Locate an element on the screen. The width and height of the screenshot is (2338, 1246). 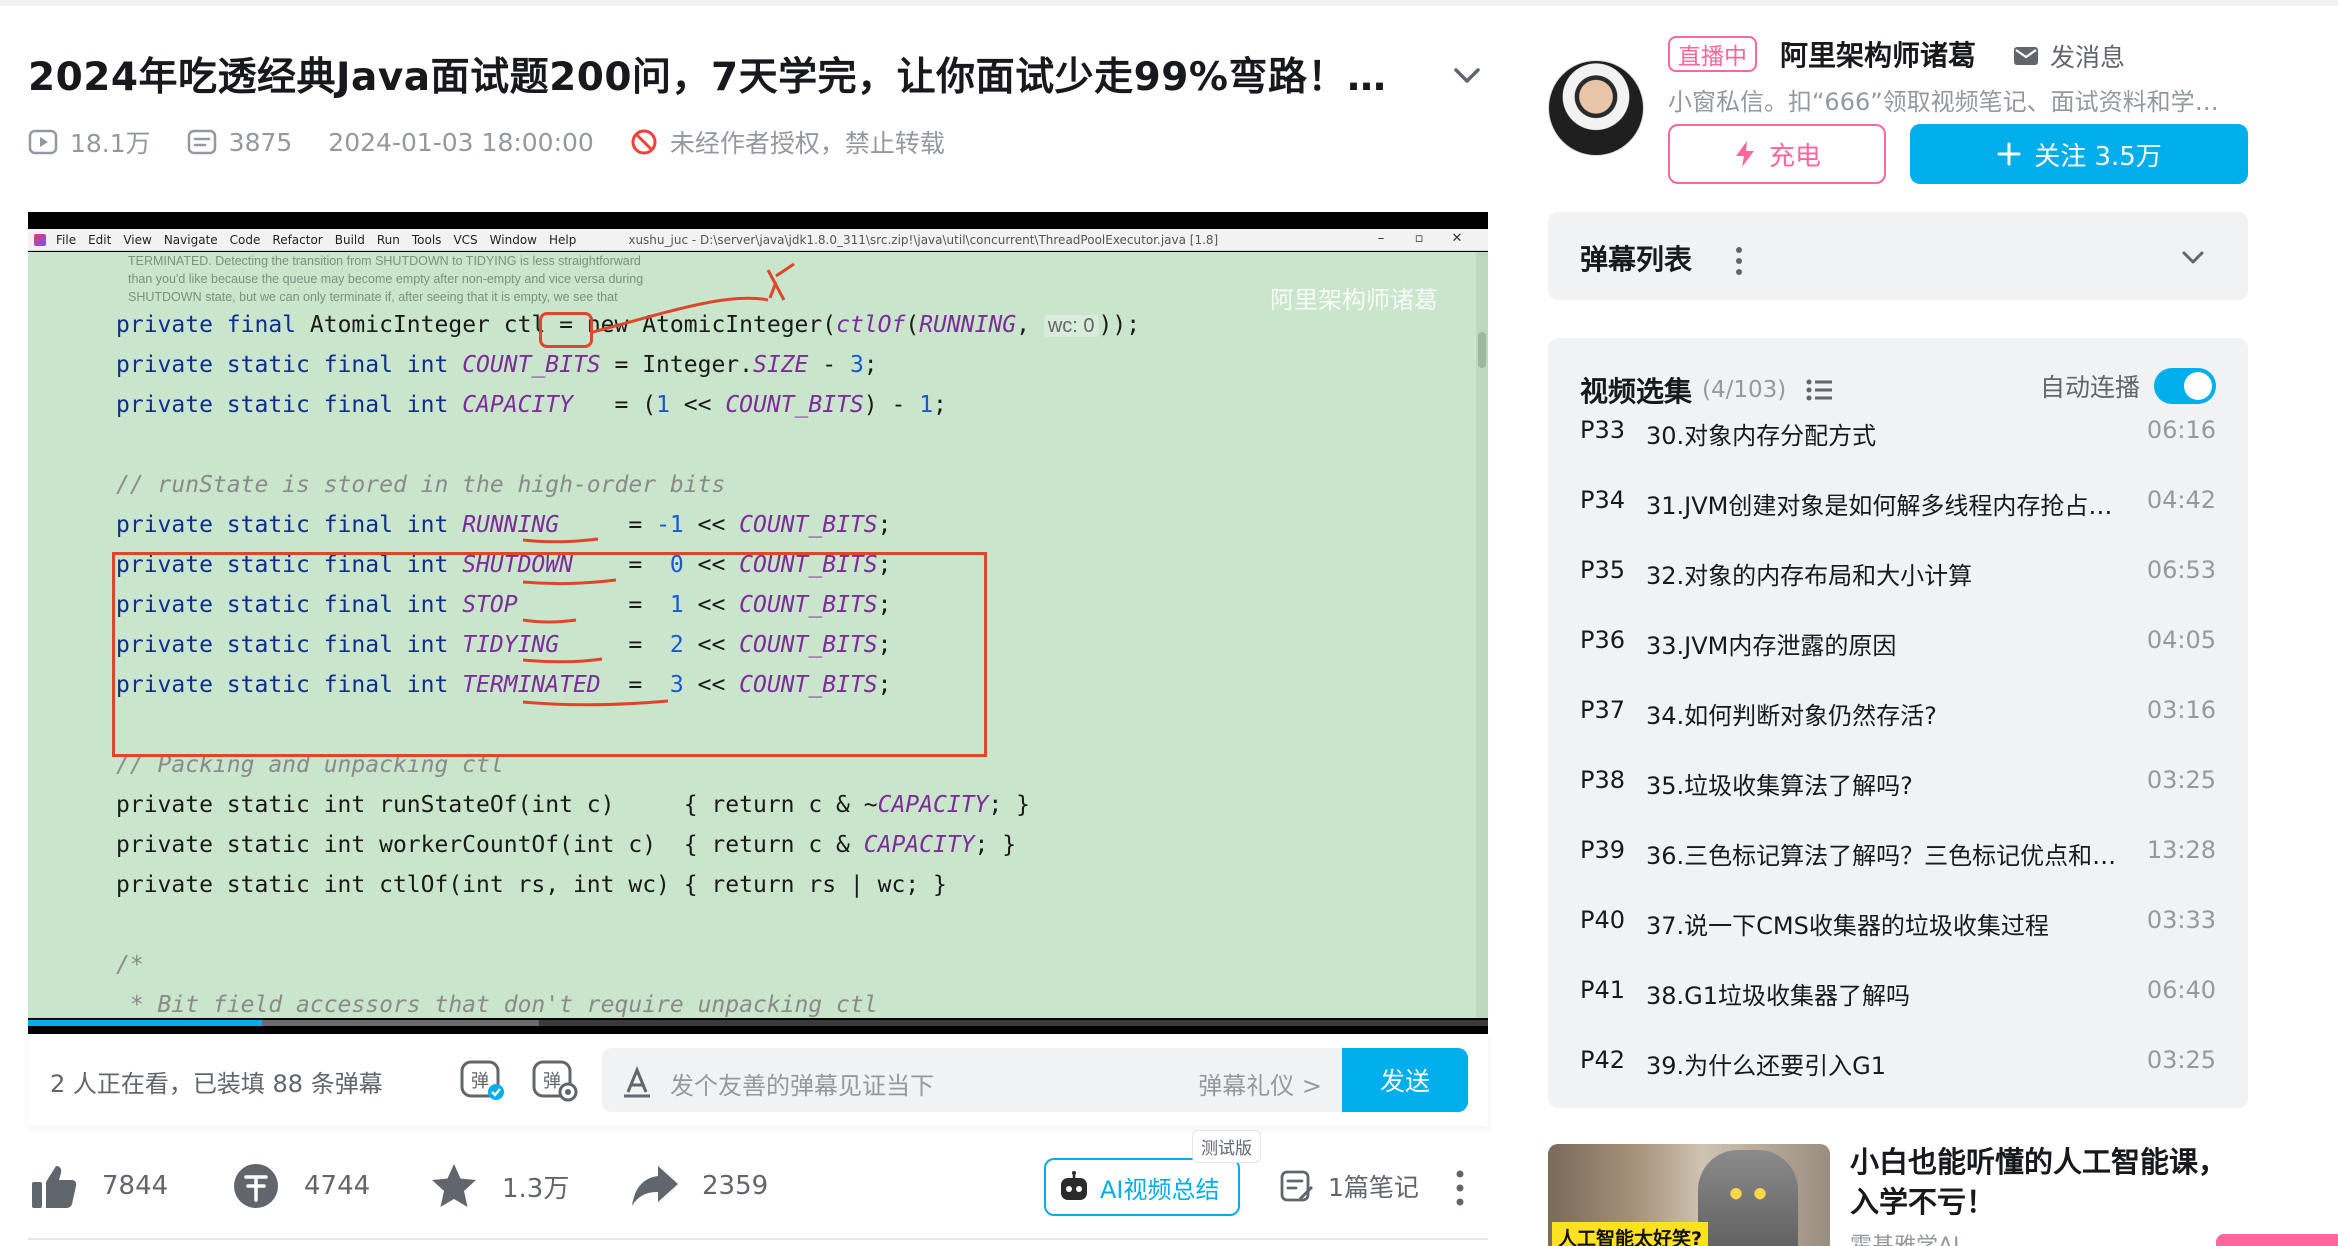
publish-time: 2024-01-03 18:00:00 is located at coordinates (461, 142).